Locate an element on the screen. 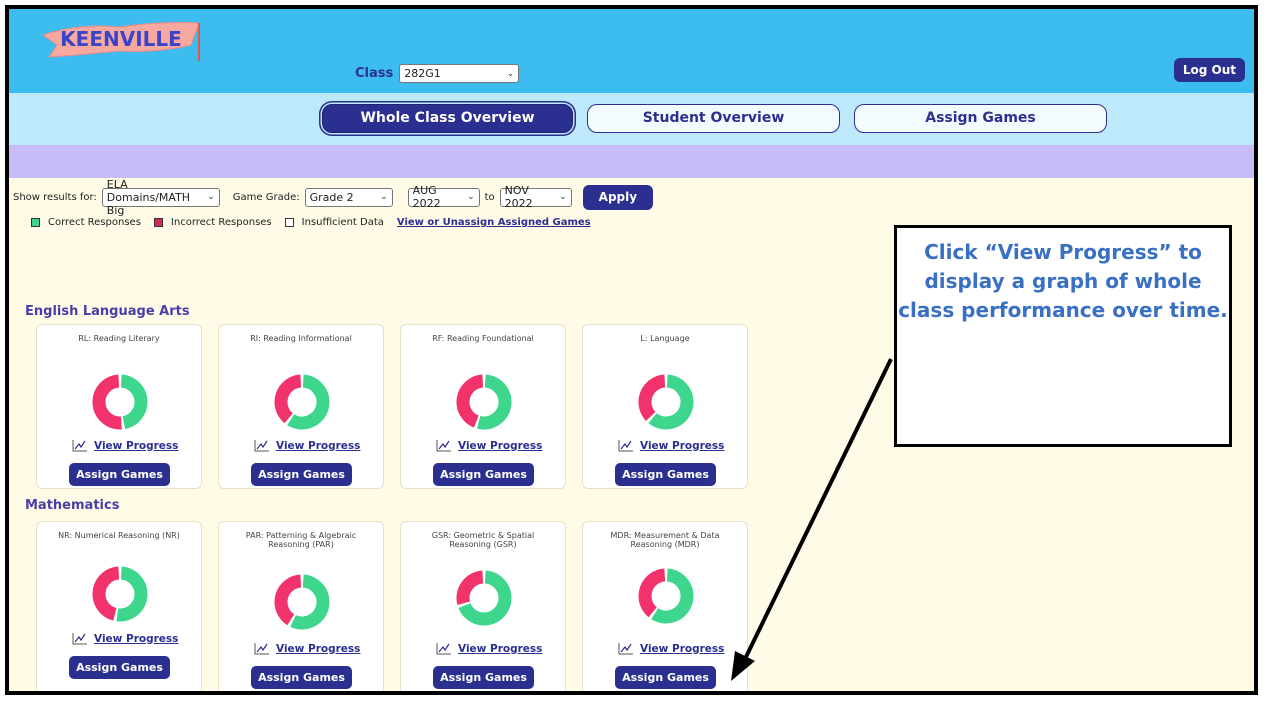 This screenshot has height=702, width=1267. callout-arrow is located at coordinates (812, 519).